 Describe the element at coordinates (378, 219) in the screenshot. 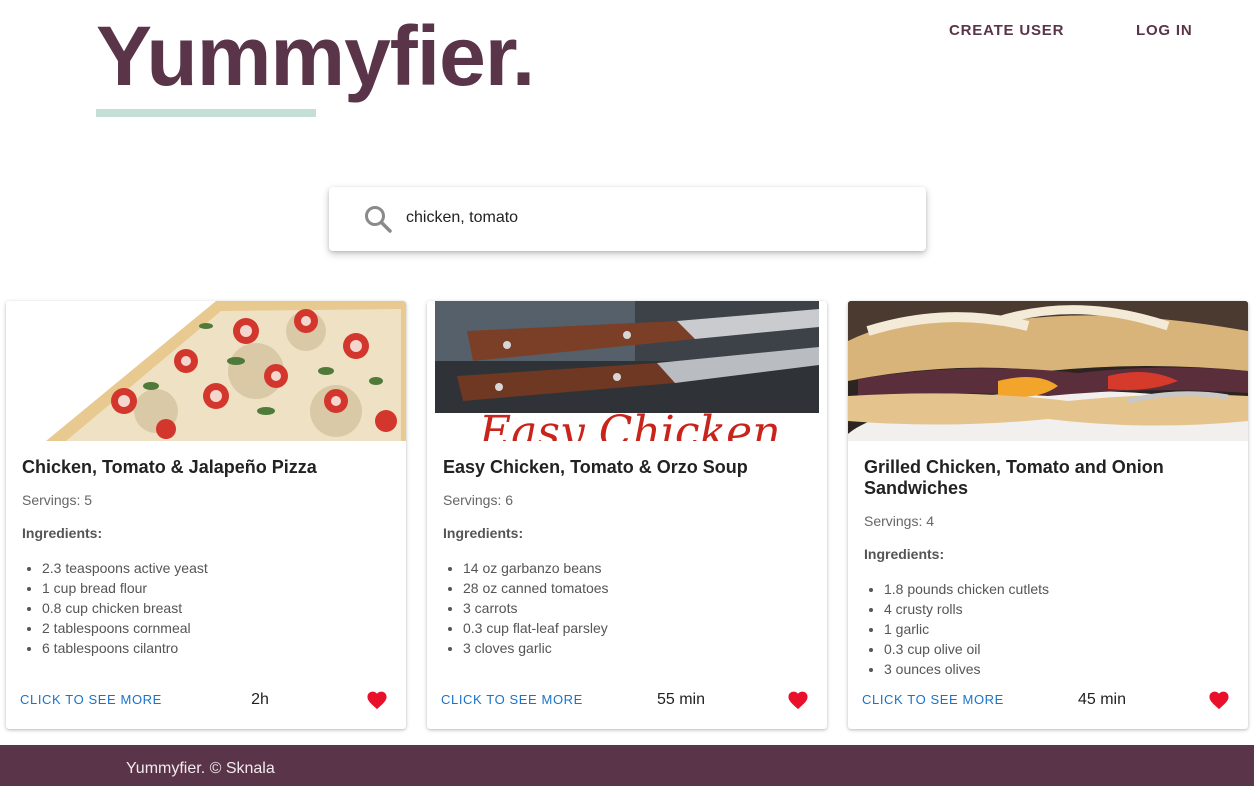

I see `search-icon` at that location.